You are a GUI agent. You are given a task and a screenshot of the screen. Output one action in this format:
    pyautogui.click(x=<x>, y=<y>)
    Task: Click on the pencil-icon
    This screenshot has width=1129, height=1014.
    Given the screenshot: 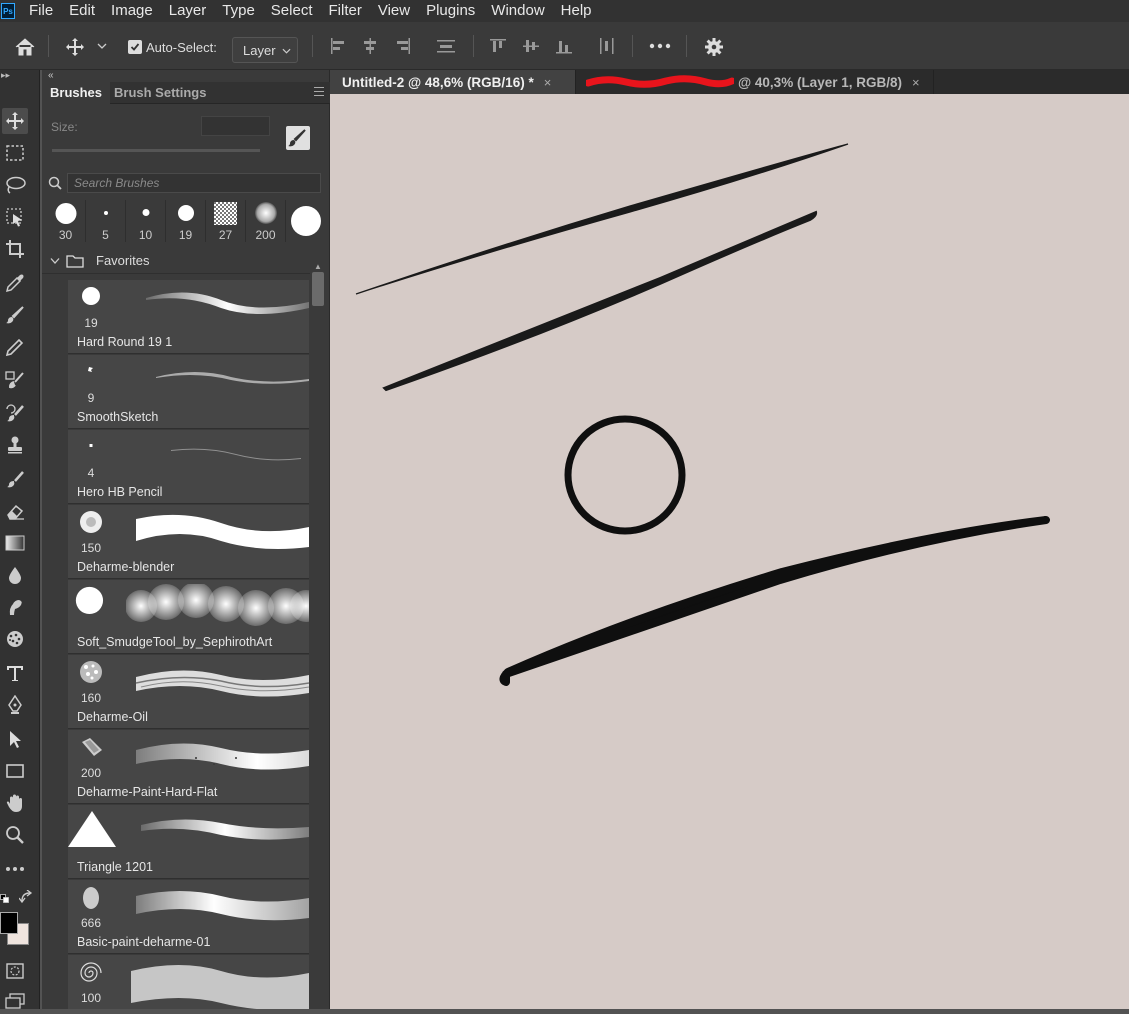 What is the action you would take?
    pyautogui.click(x=15, y=347)
    